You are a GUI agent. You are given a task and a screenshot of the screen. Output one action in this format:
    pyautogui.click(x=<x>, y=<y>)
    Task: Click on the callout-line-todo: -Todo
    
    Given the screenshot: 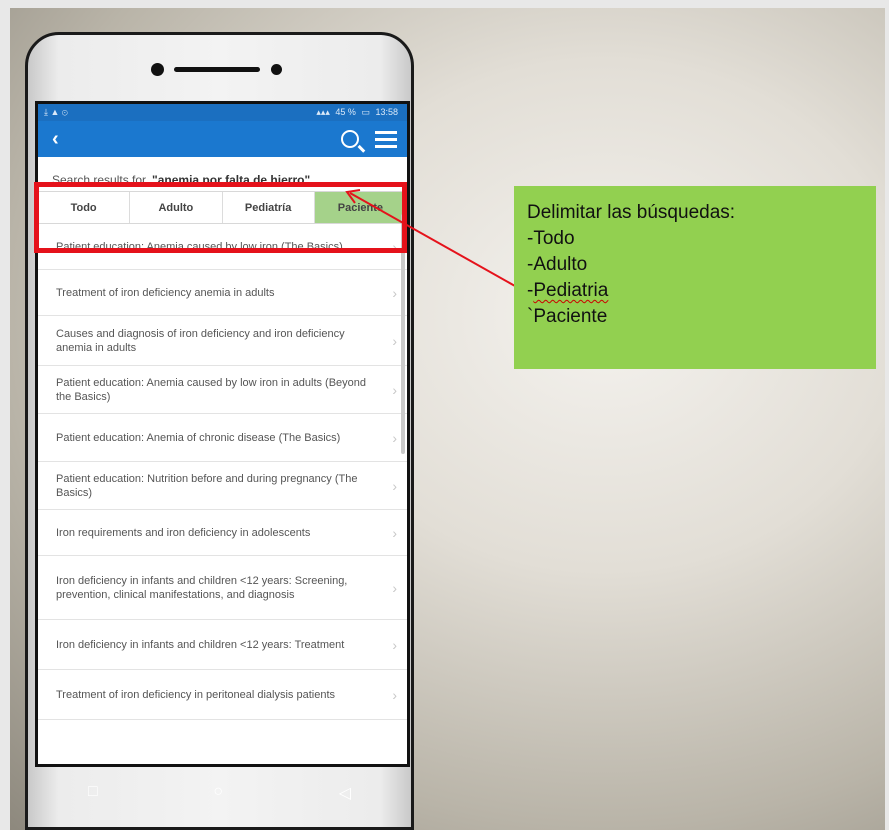 What is the action you would take?
    pyautogui.click(x=551, y=238)
    